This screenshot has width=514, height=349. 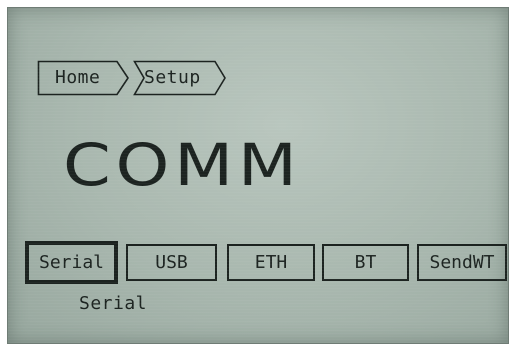 I want to click on breadcrumb-home: Home, so click(x=83, y=78).